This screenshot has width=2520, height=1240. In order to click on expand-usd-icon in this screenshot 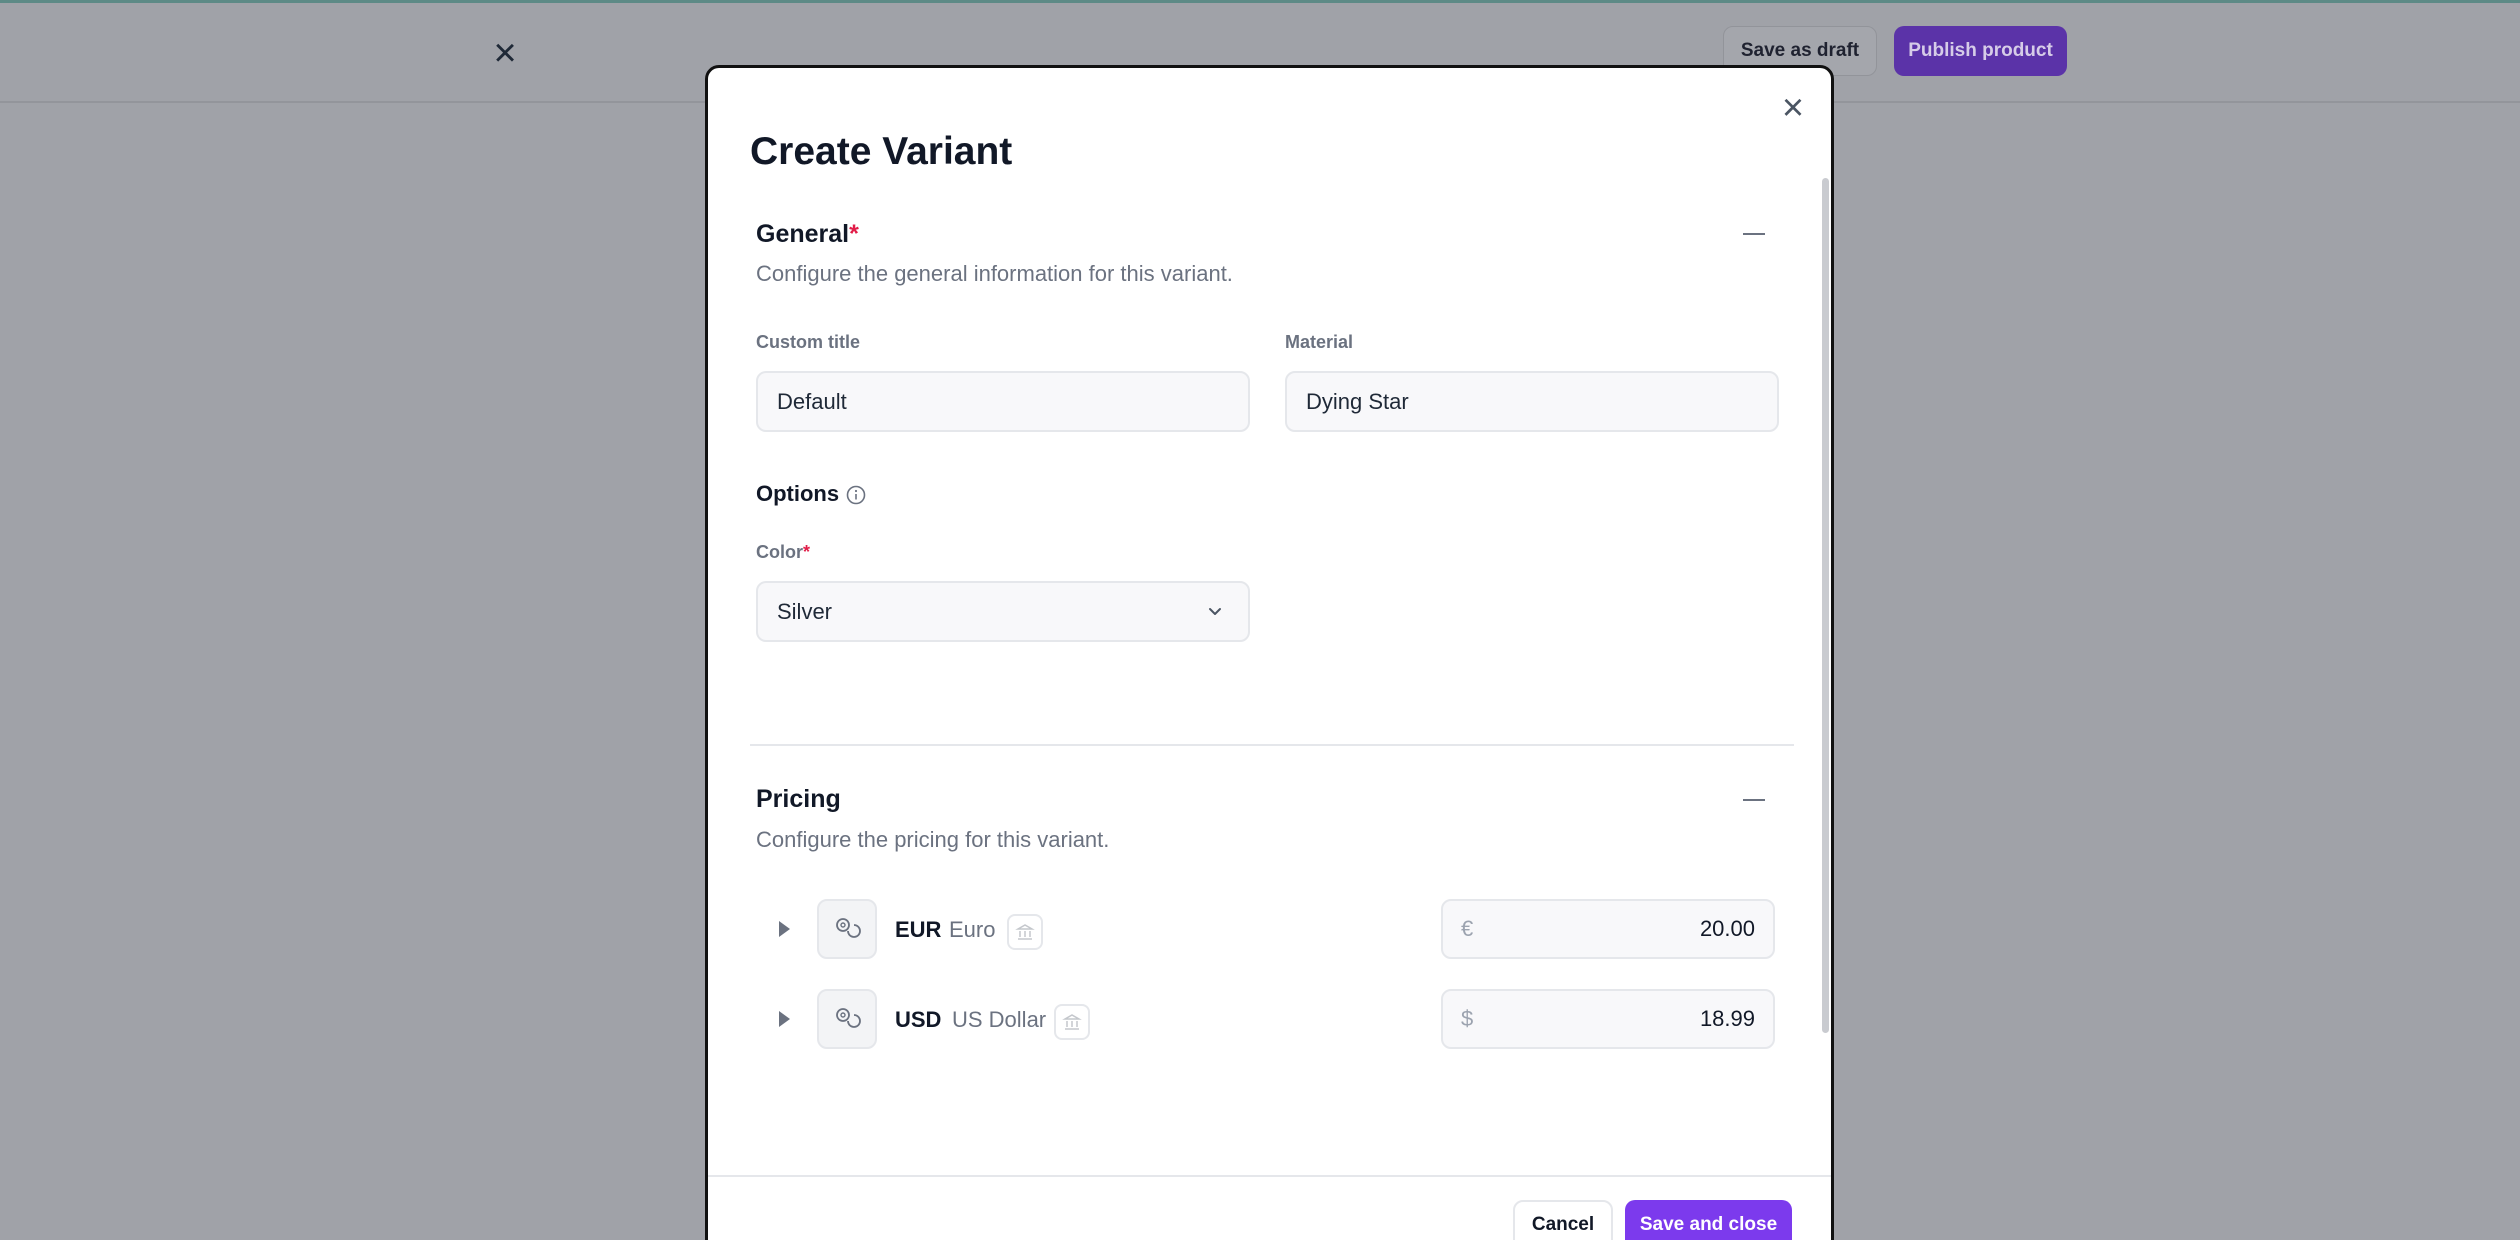, I will do `click(784, 1019)`.